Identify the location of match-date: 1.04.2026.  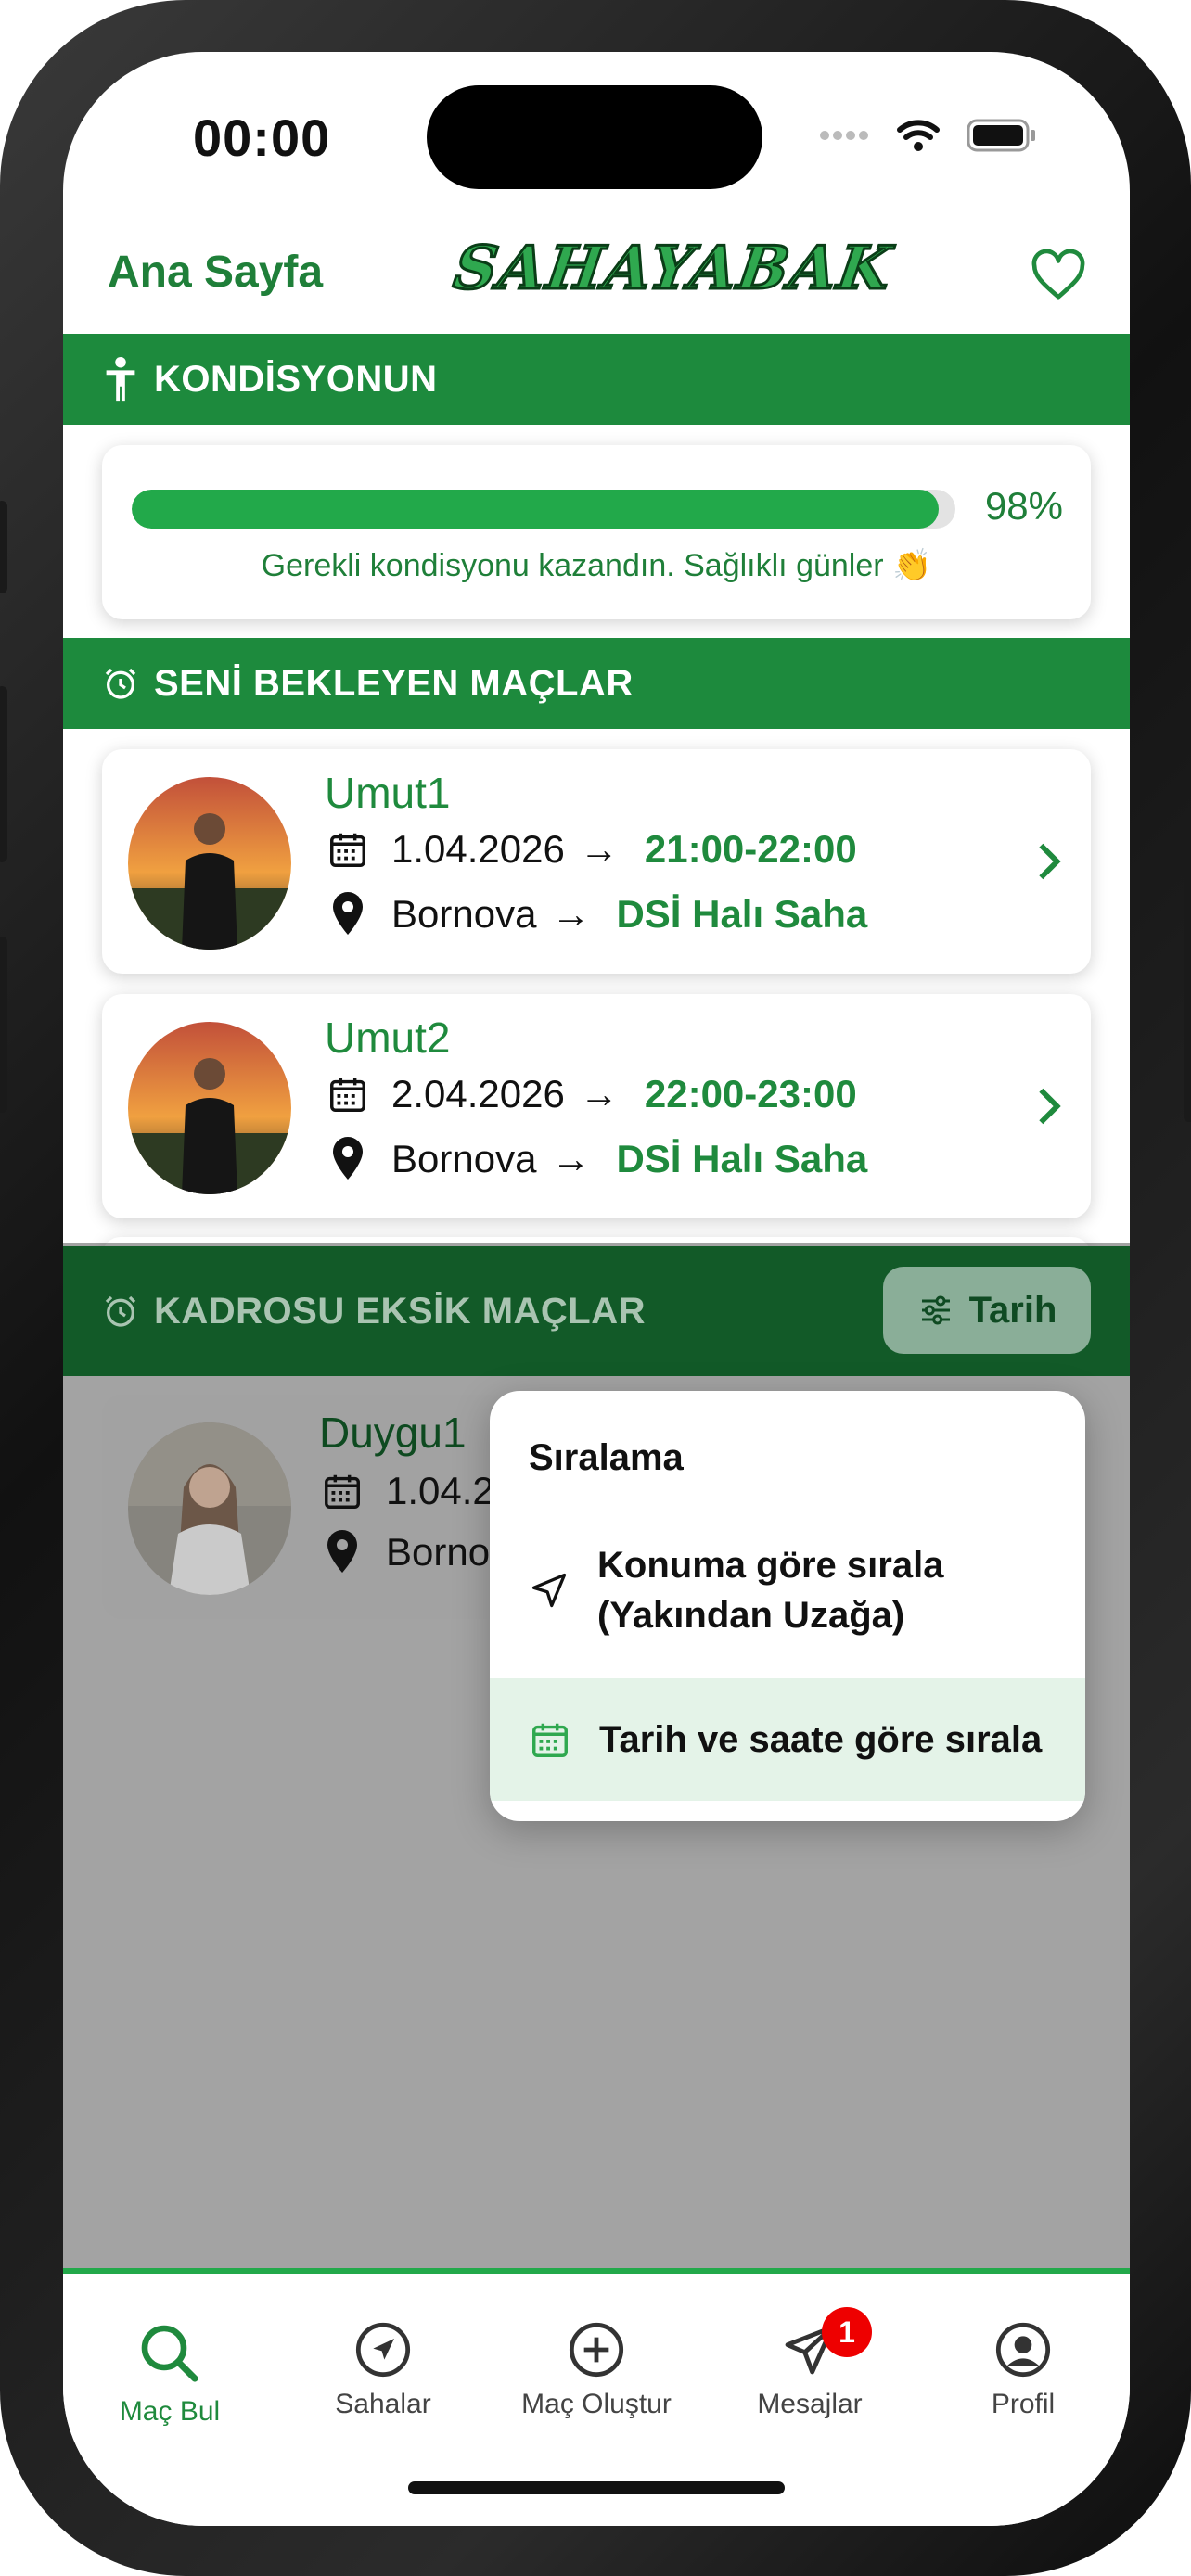
(478, 849).